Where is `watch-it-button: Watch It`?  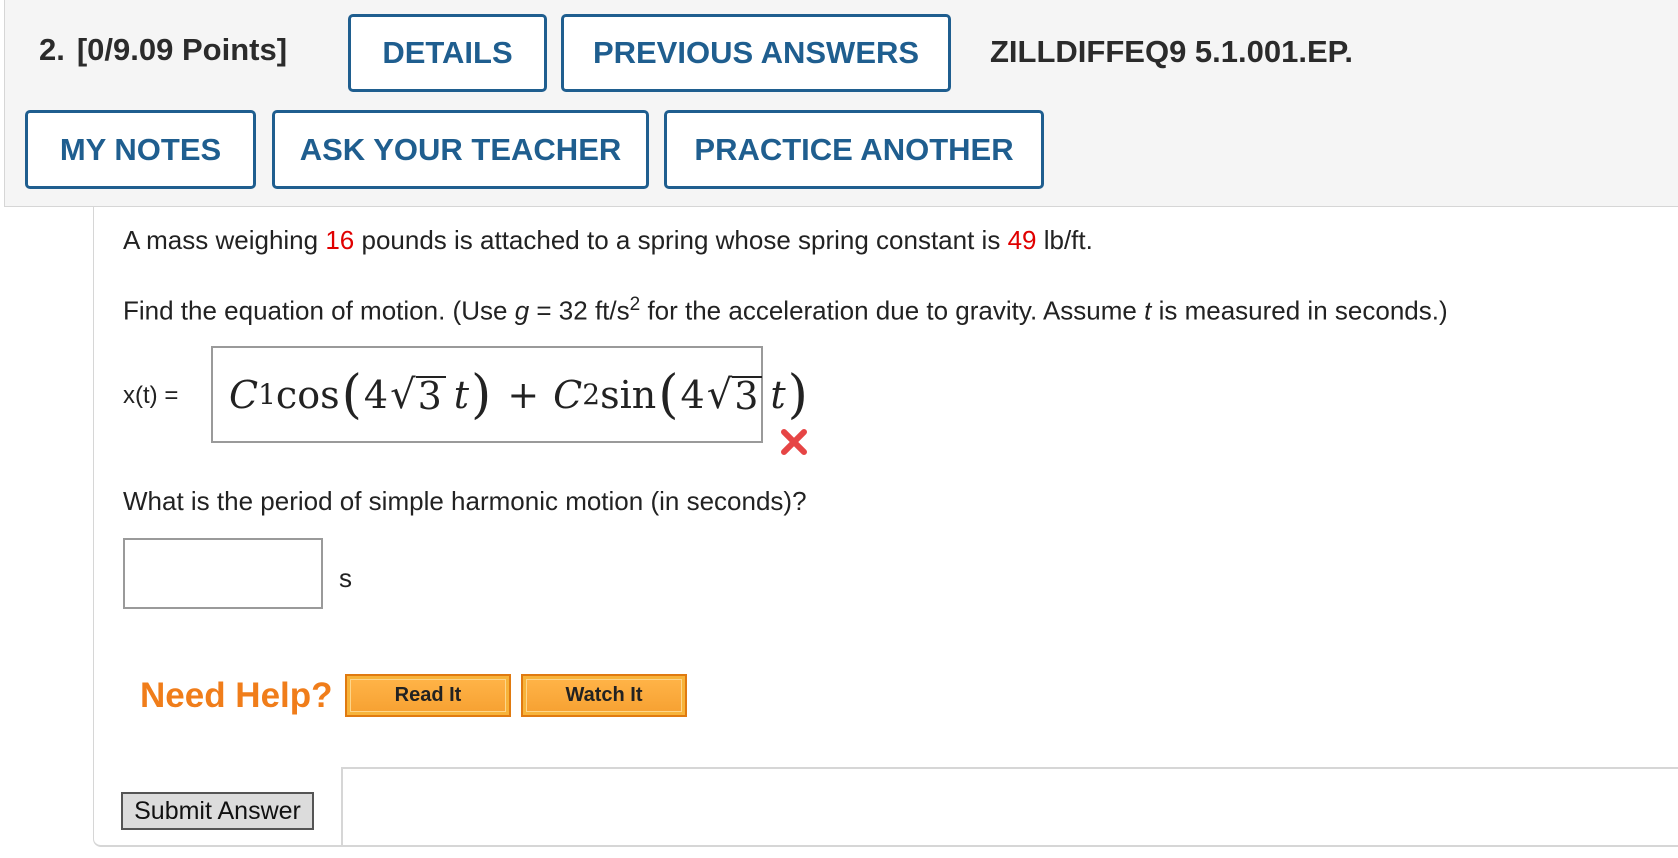 watch-it-button: Watch It is located at coordinates (604, 695).